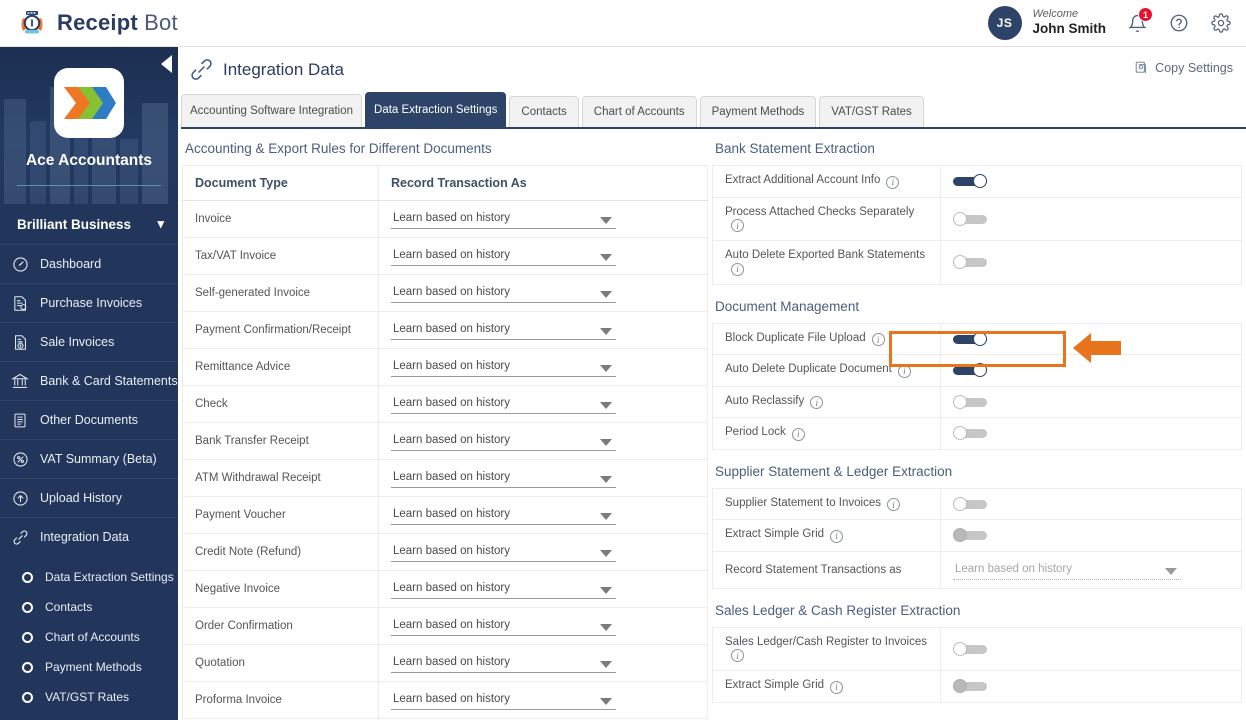 The width and height of the screenshot is (1246, 720). I want to click on sidebar-item-label: Integration Data, so click(84, 537).